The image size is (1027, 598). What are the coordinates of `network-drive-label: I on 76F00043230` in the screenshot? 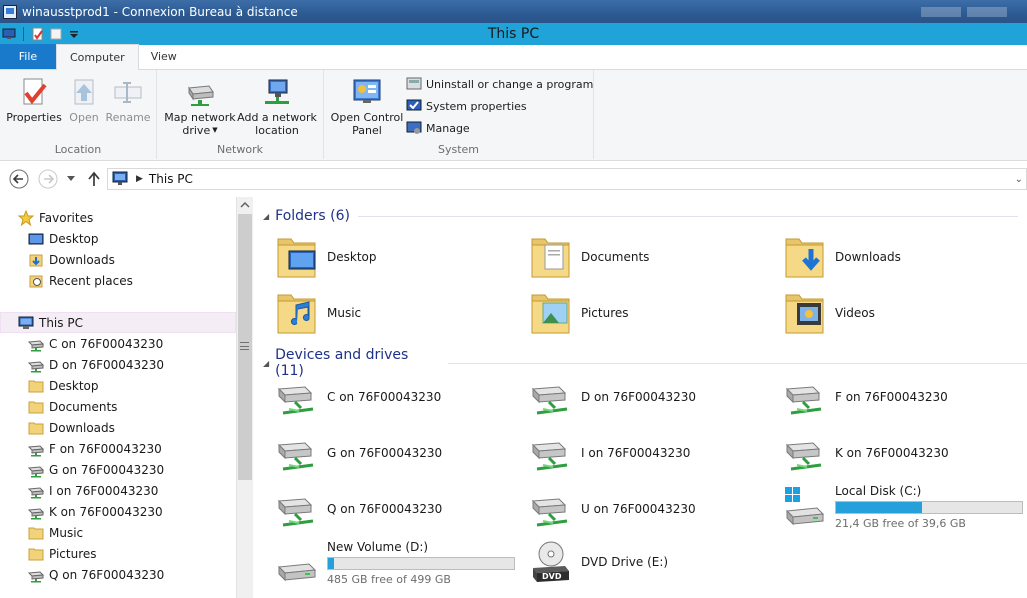 It's located at (636, 453).